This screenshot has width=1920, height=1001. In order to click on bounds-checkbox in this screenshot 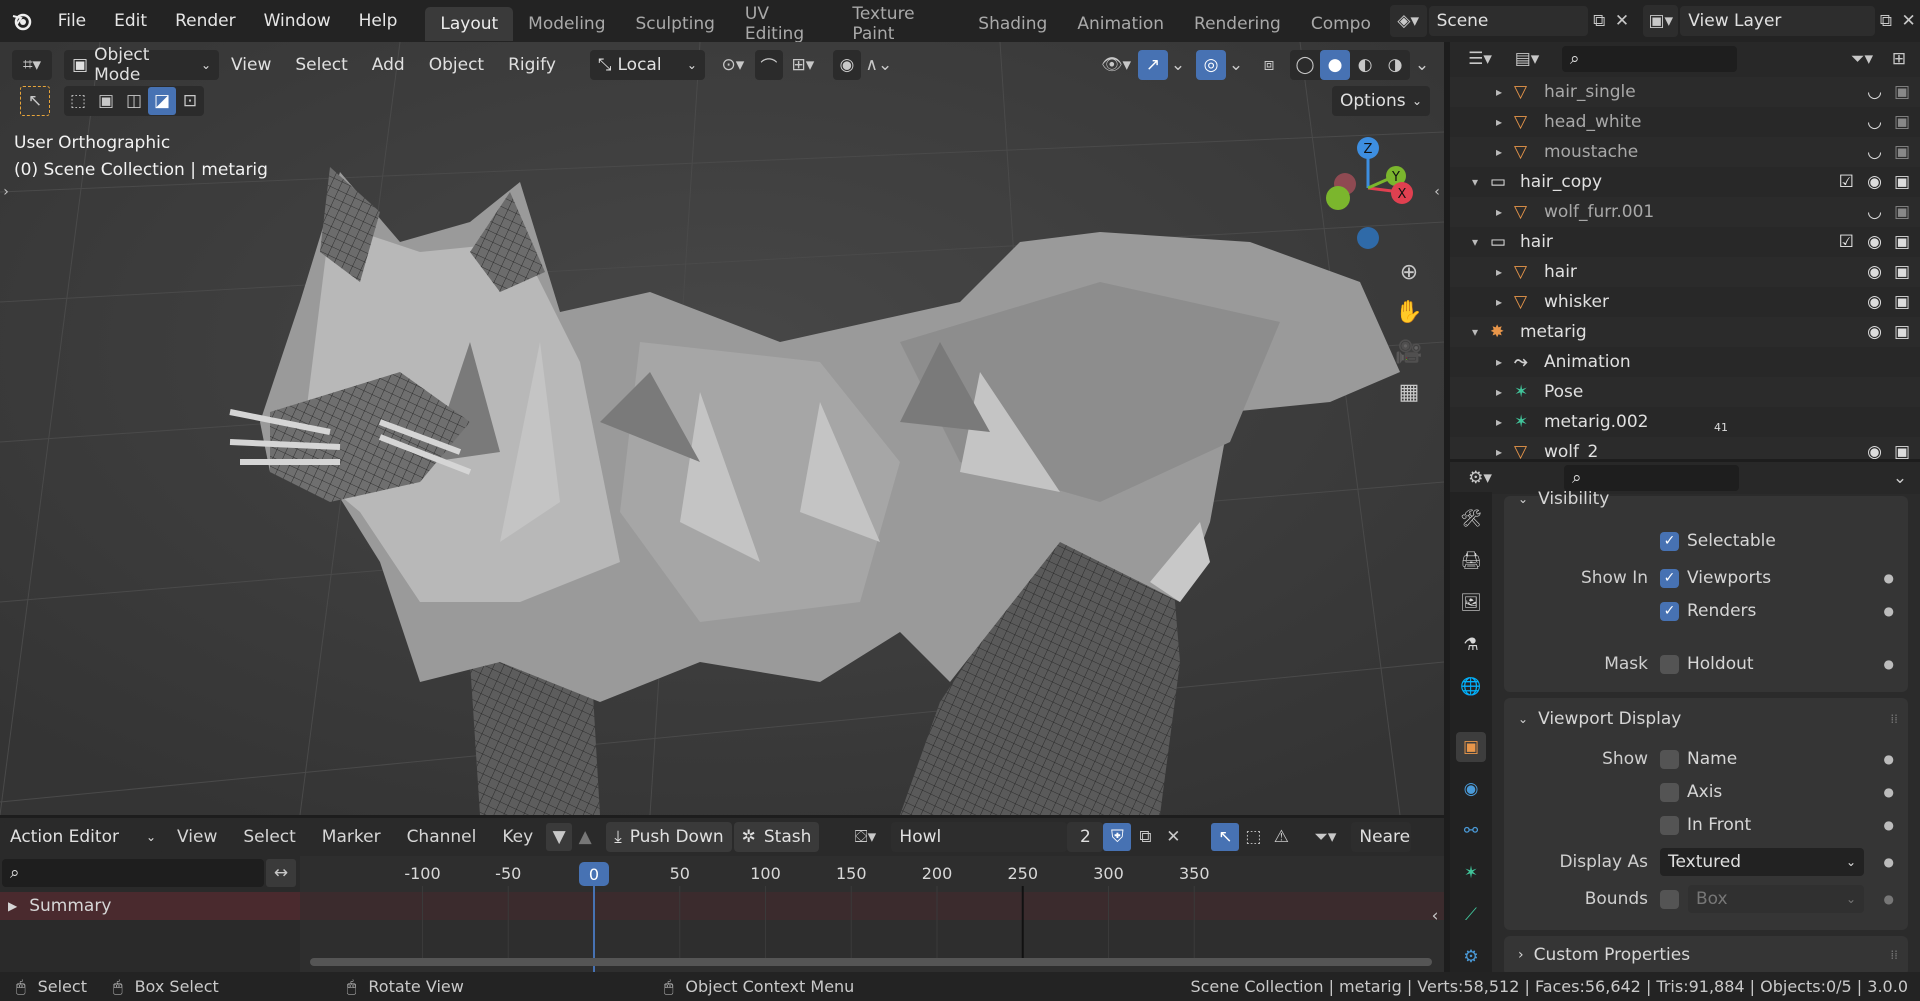, I will do `click(1669, 899)`.